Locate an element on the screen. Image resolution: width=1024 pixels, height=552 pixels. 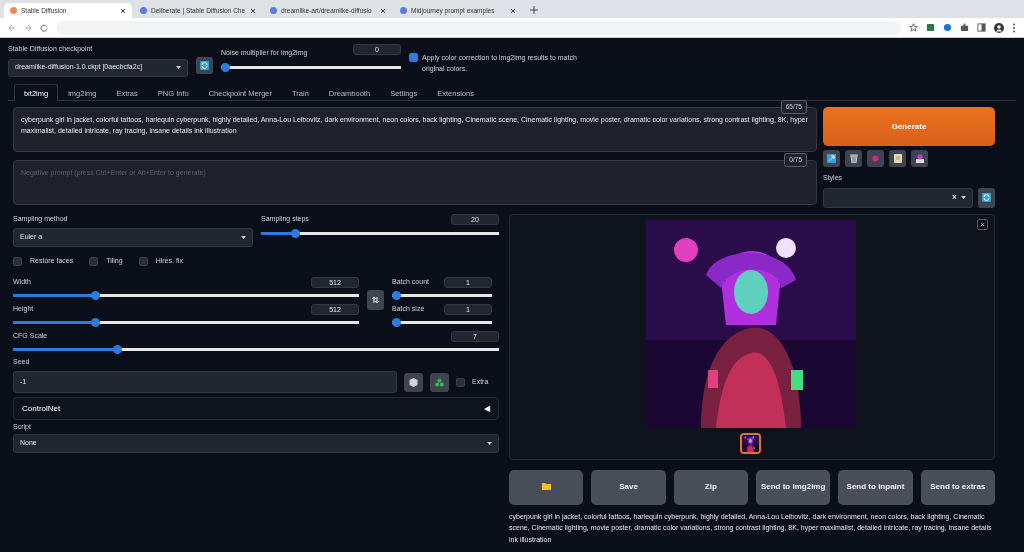
clear-button: × is located at coordinates (954, 197).